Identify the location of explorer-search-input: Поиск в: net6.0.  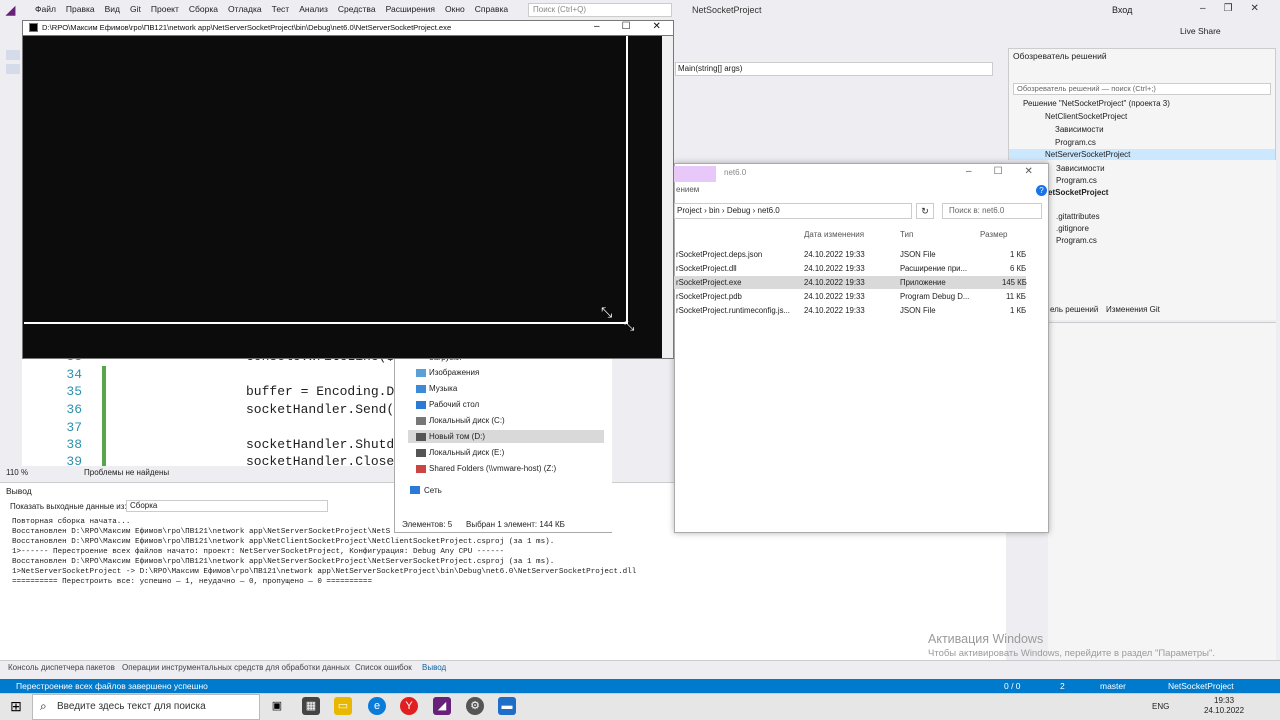
(992, 211).